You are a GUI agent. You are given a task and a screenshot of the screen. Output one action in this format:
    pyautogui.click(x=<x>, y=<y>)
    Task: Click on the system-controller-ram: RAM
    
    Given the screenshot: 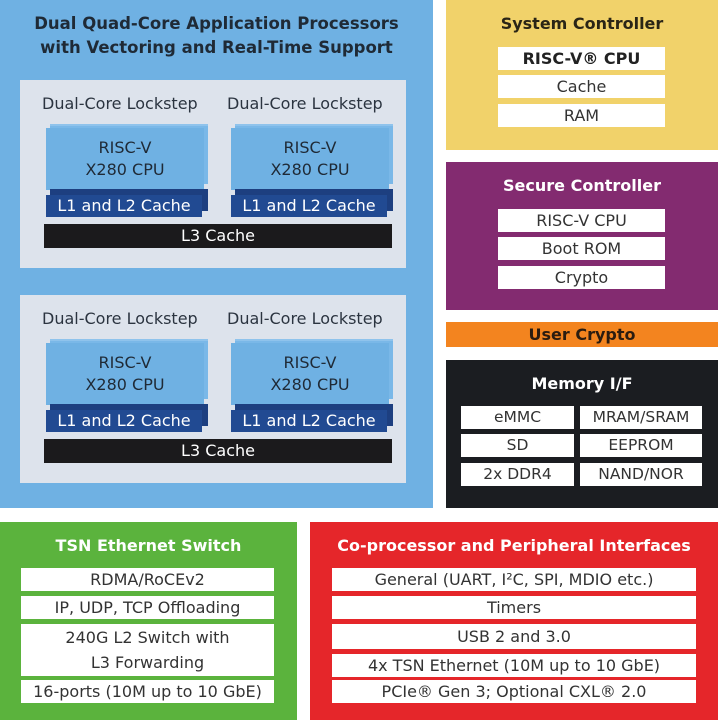 What is the action you would take?
    pyautogui.click(x=581, y=115)
    